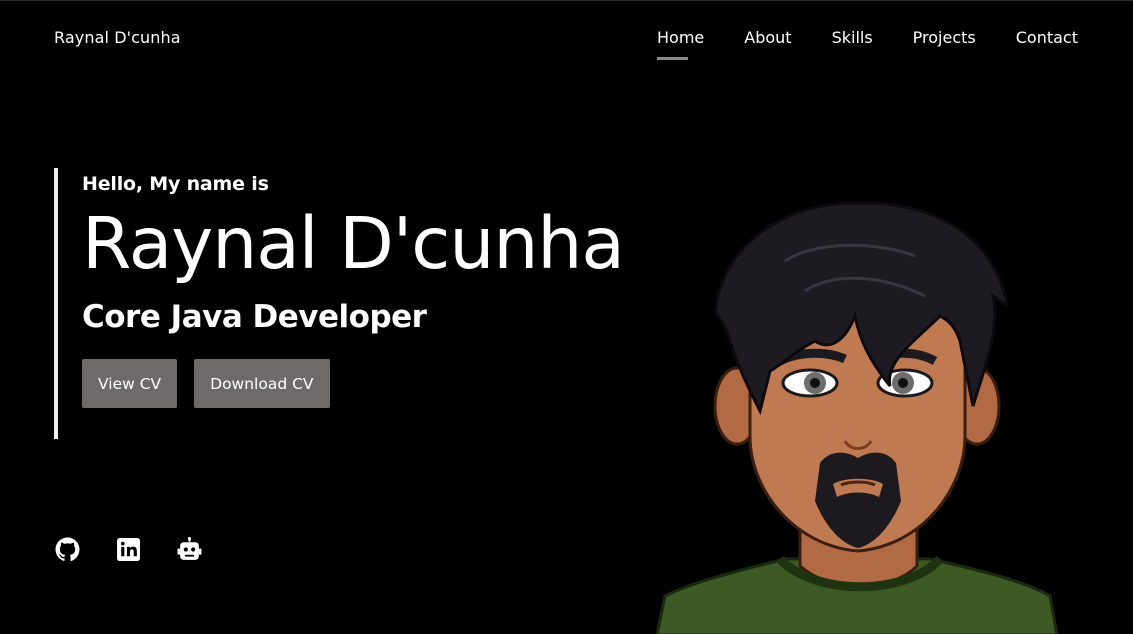  What do you see at coordinates (130, 383) in the screenshot?
I see `view-cv-button: View CV` at bounding box center [130, 383].